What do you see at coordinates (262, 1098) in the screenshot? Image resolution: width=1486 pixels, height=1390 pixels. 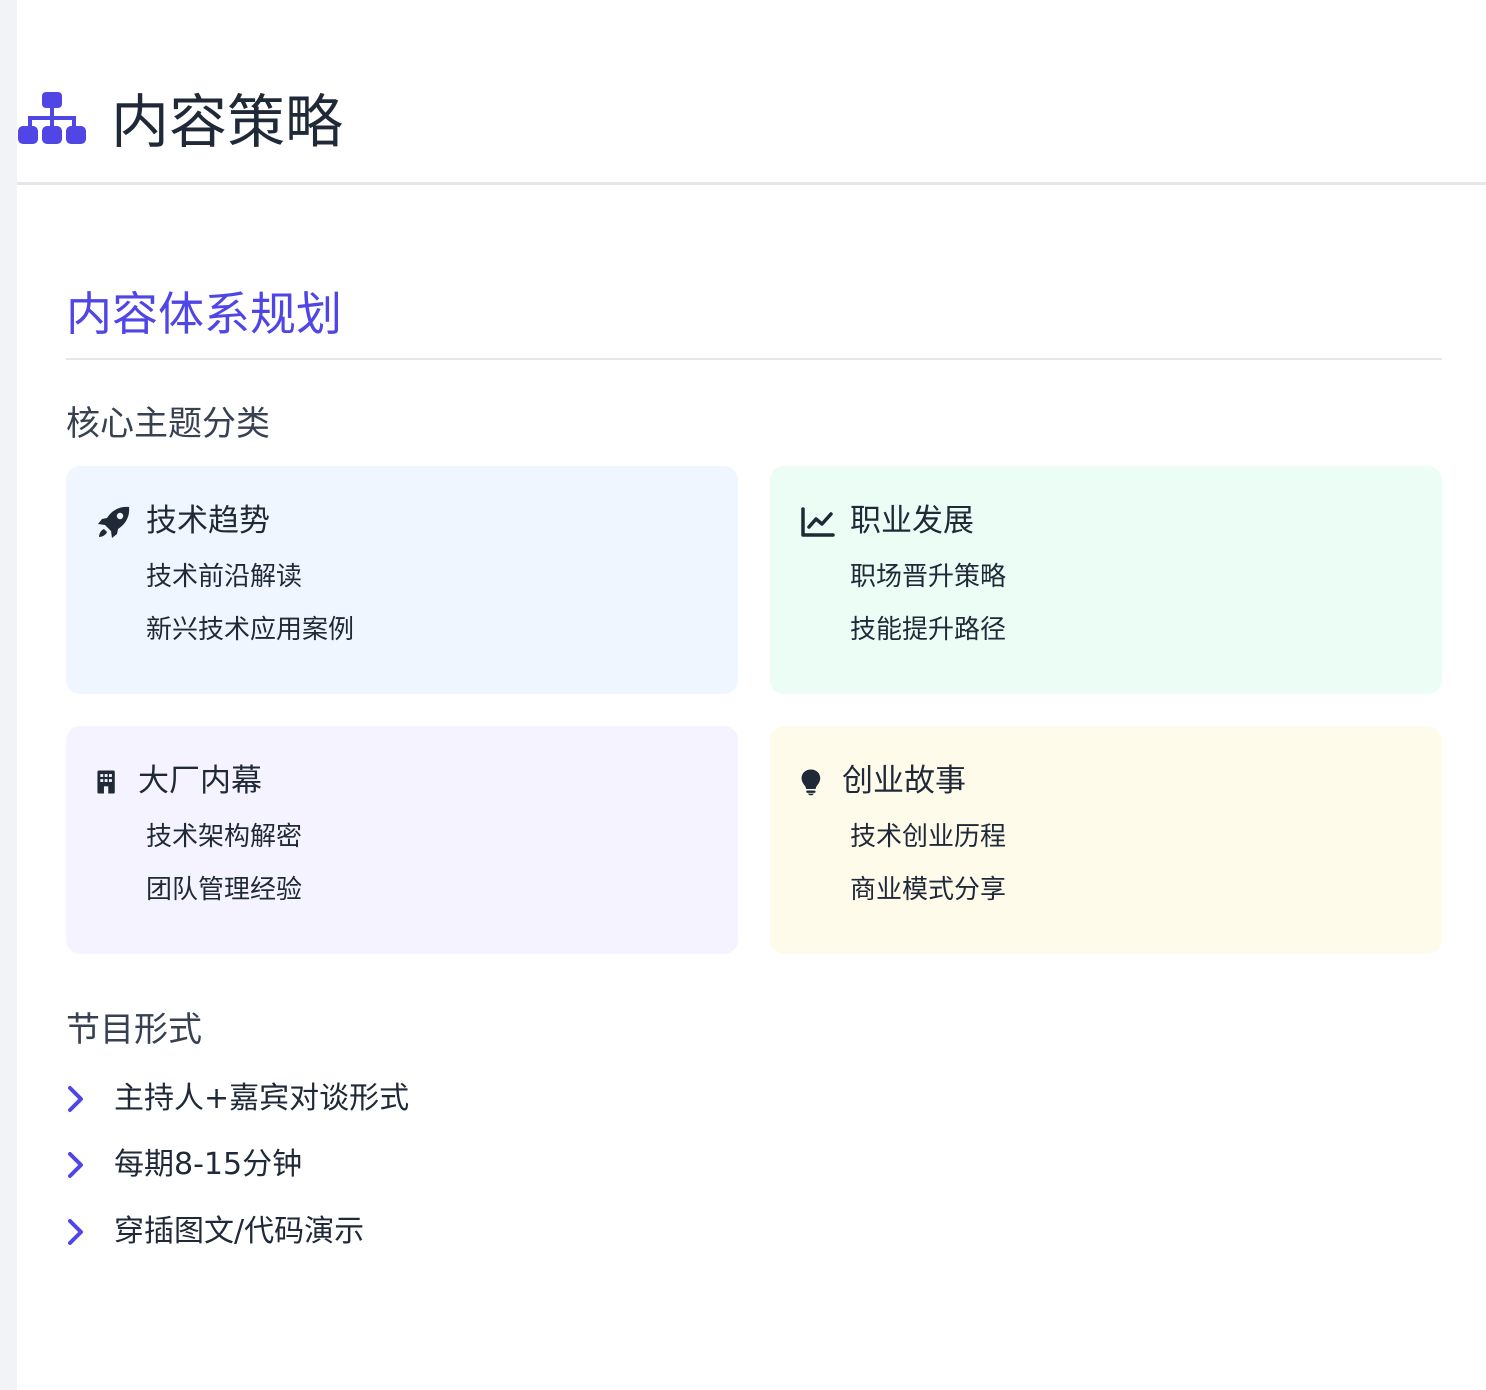 I see `list-item-text: 主持人+嘉宾对谈形式` at bounding box center [262, 1098].